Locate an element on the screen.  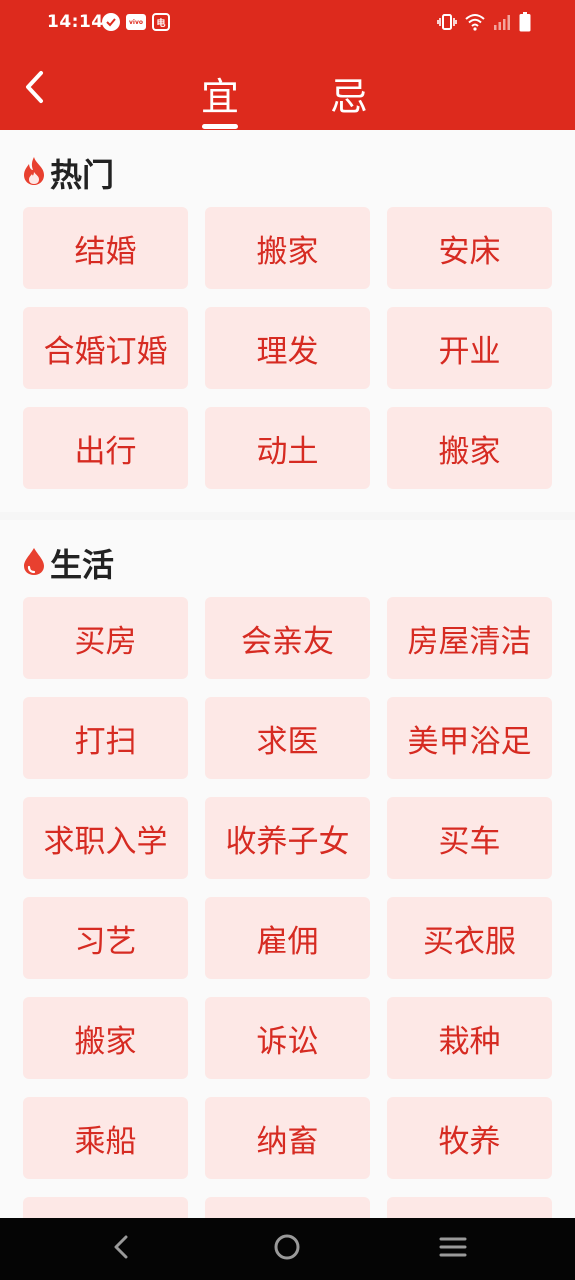
life-section-header: 生活 is located at coordinates (68, 563).